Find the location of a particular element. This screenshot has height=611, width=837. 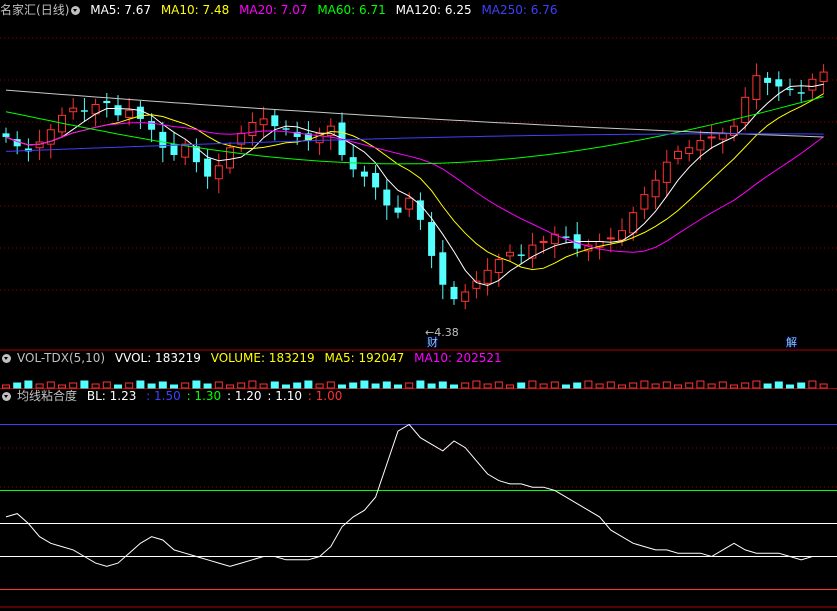

vol-indicator-name: VOL-TDX(5,10) is located at coordinates (61, 358).